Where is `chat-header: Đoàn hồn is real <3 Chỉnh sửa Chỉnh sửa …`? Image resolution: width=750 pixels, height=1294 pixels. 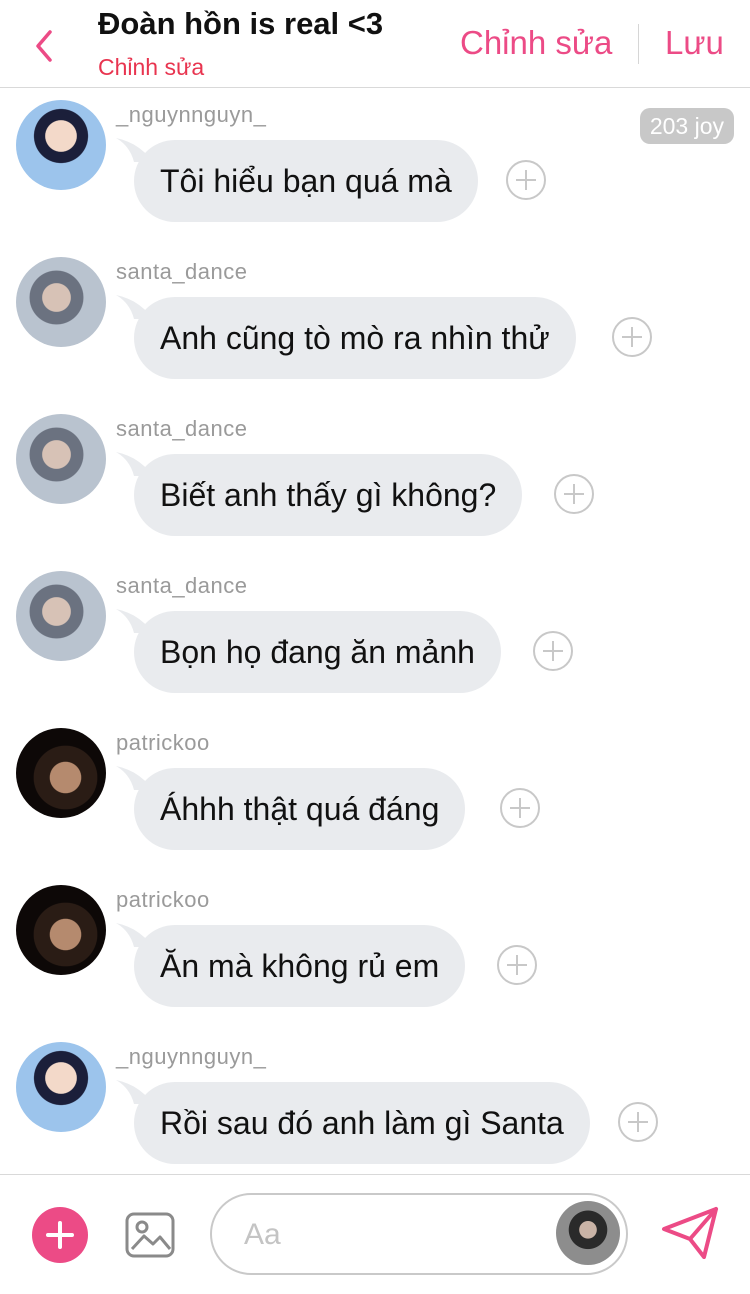 chat-header: Đoàn hồn is real <3 Chỉnh sửa Chỉnh sửa … is located at coordinates (375, 44).